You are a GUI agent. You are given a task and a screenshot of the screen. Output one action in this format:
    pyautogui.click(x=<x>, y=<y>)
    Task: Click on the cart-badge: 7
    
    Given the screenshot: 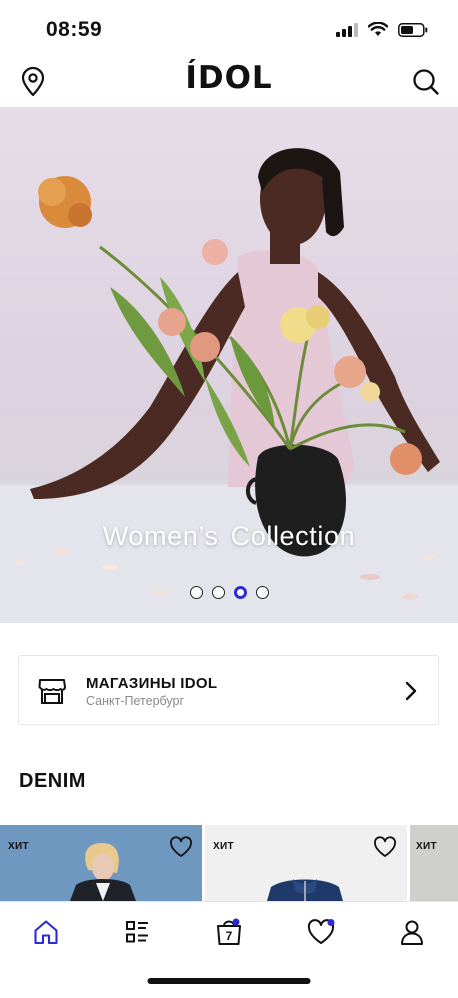 What is the action you would take?
    pyautogui.click(x=229, y=936)
    